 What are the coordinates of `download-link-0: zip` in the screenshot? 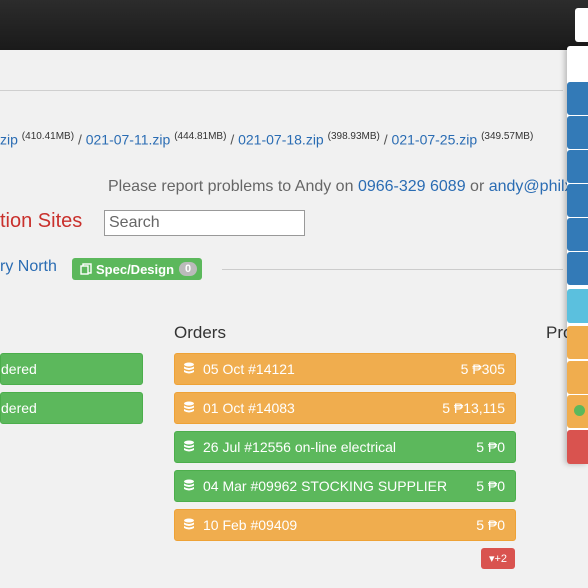 It's located at (9, 140).